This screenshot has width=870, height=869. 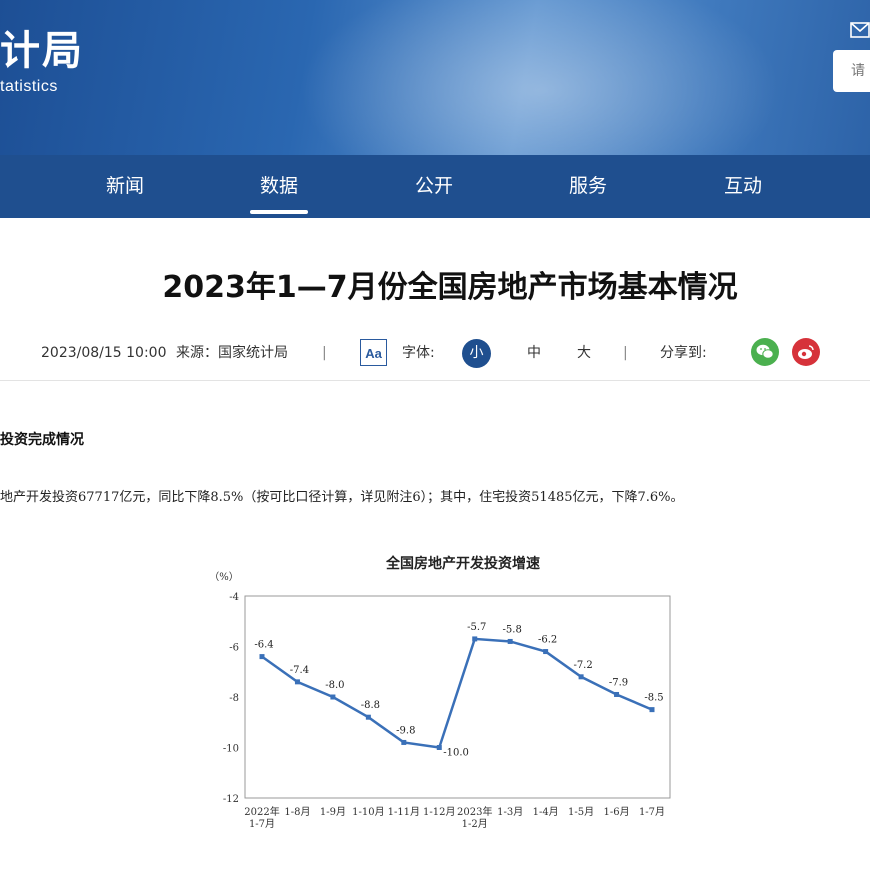 I want to click on font-size-icon: Aa, so click(x=373, y=352).